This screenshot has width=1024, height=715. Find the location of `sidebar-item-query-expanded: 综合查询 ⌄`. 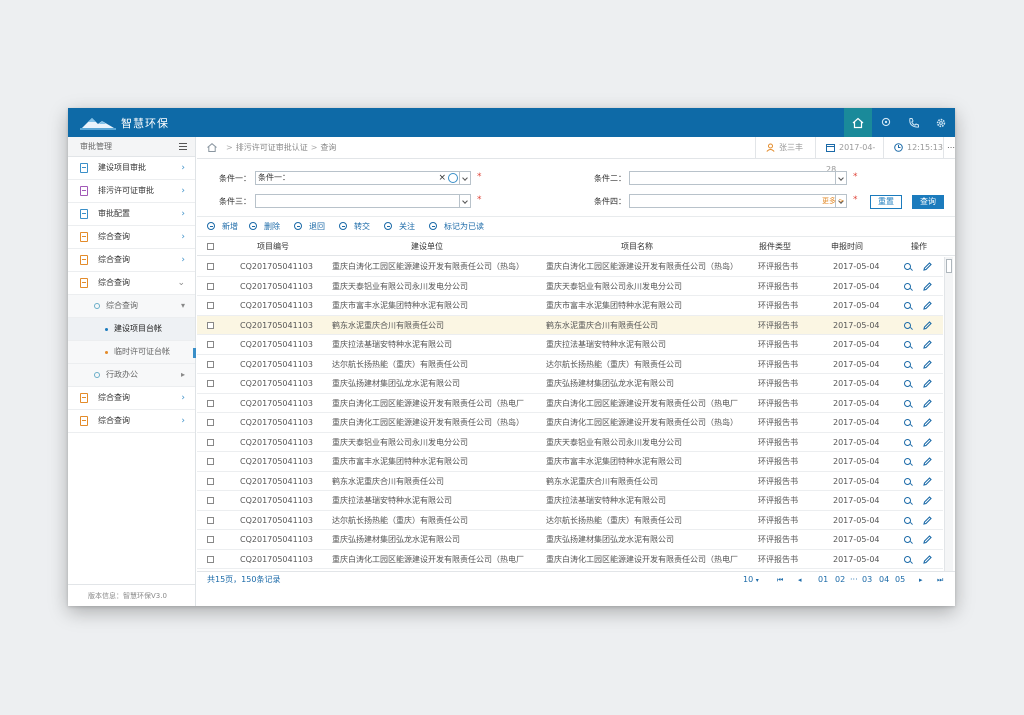

sidebar-item-query-expanded: 综合查询 ⌄ is located at coordinates (131, 283).